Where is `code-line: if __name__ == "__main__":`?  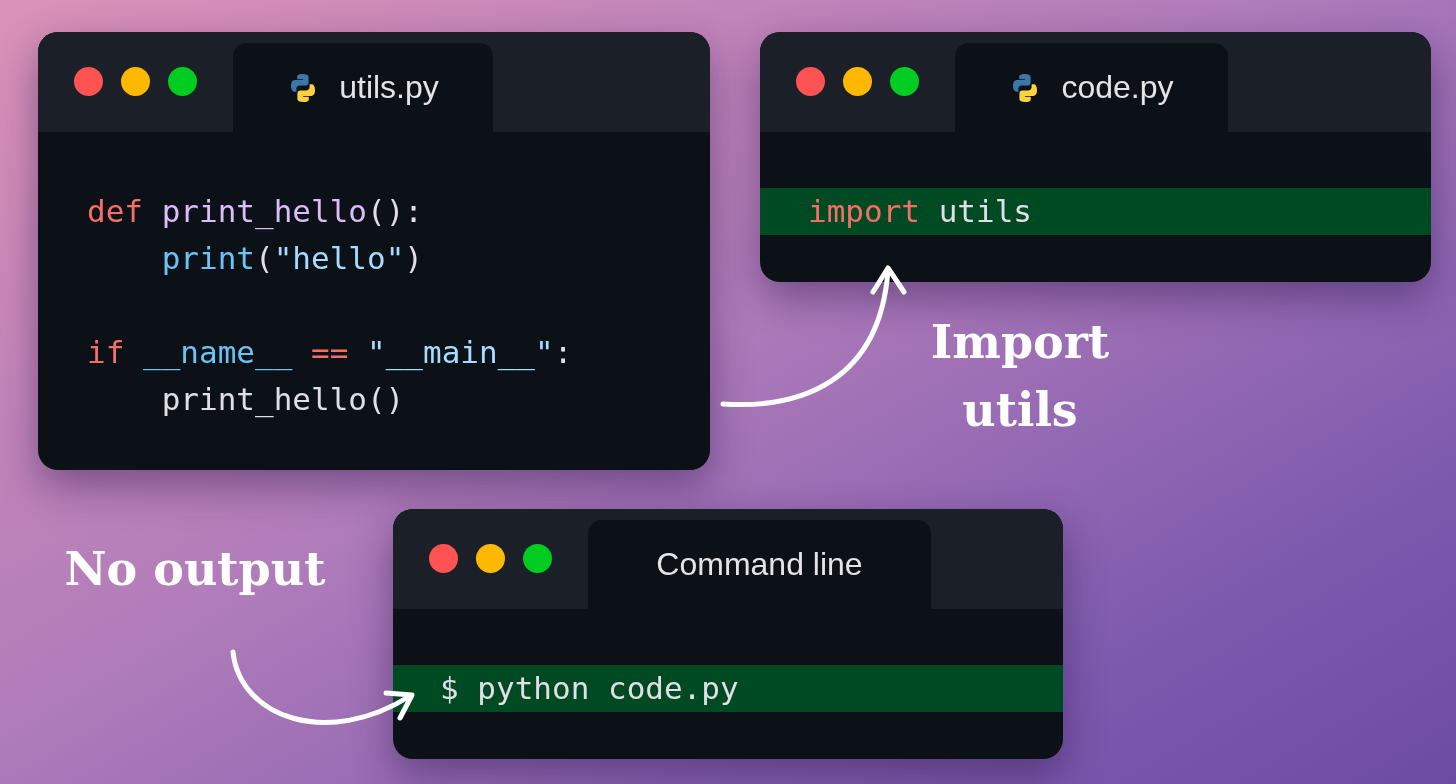
code-line: if __name__ == "__main__": is located at coordinates (330, 353).